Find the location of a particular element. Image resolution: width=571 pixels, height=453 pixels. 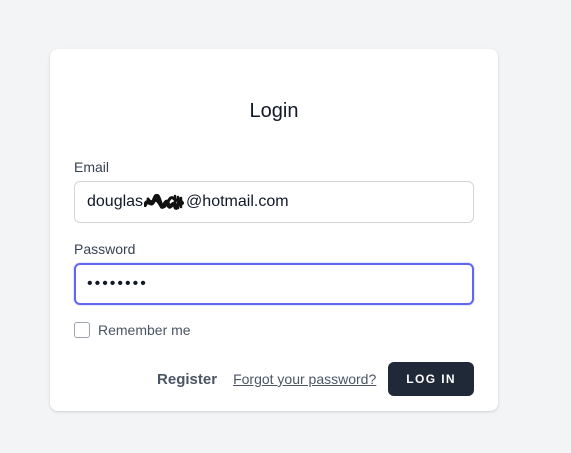

password-value: •••••••• is located at coordinates (117, 283).